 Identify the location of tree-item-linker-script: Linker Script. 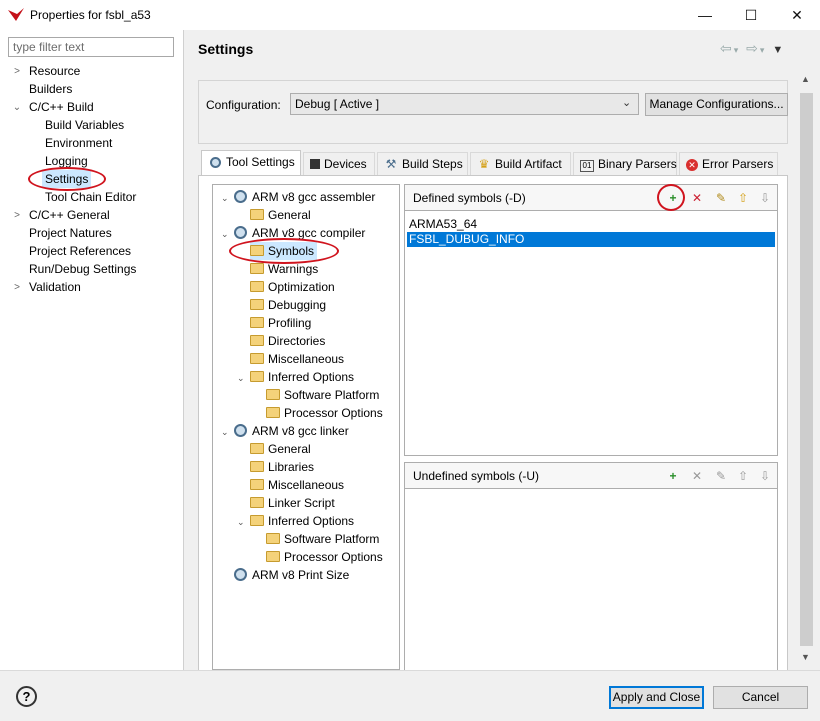
(292, 503).